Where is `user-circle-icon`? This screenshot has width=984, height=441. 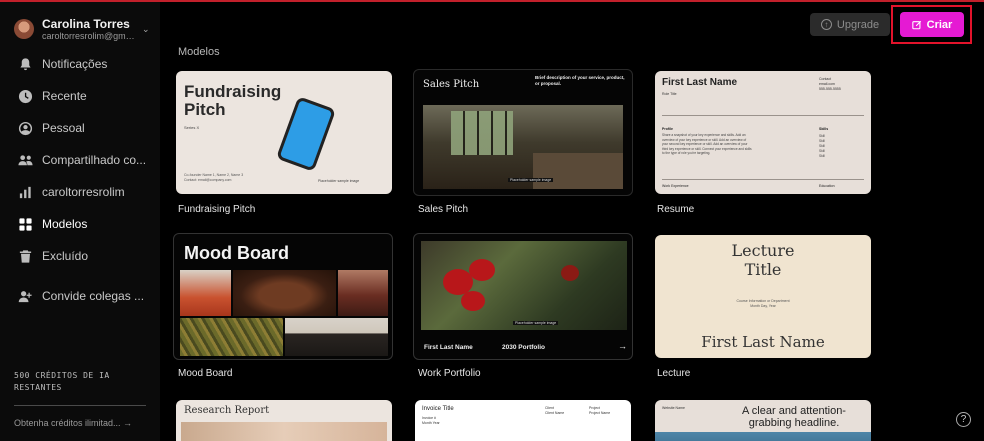
user-circle-icon is located at coordinates (25, 128).